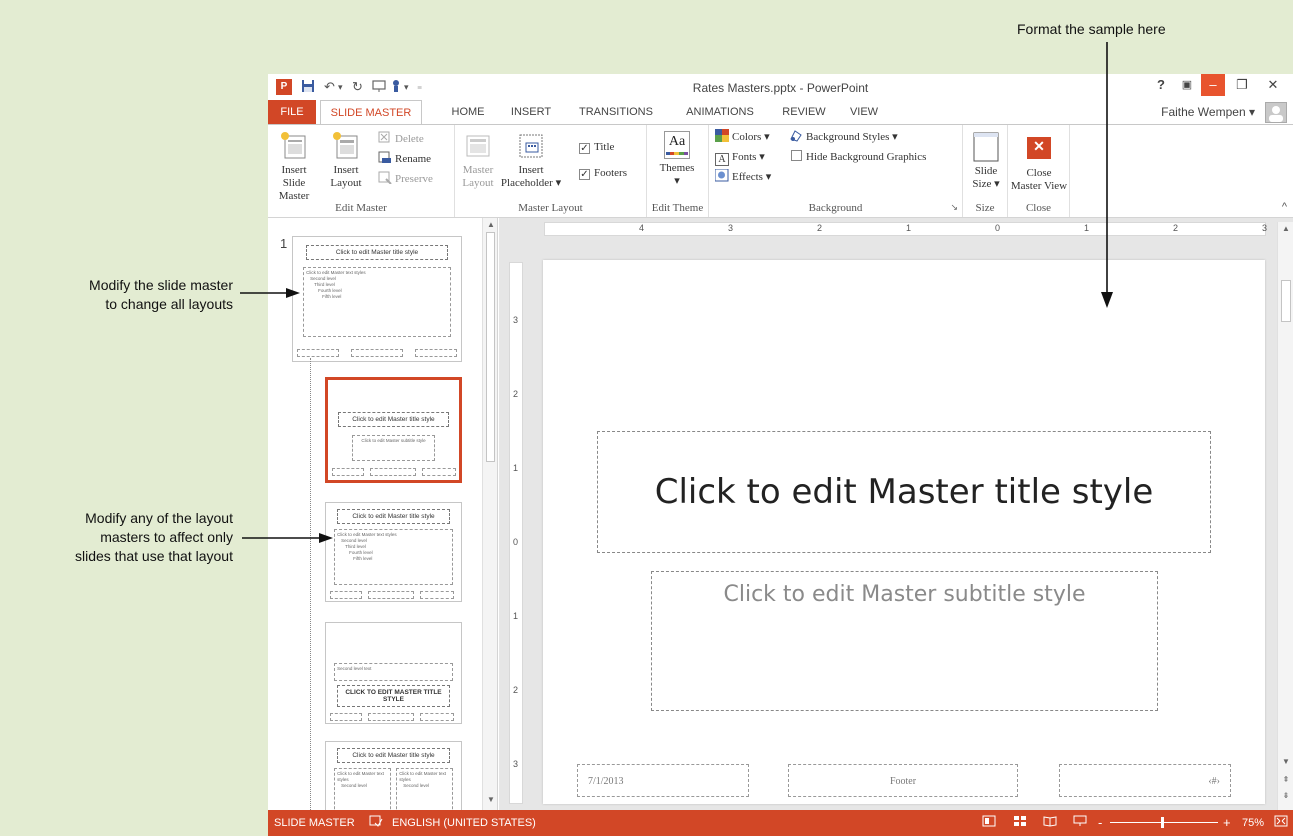  I want to click on arrow-layout-masters, so click(287, 538).